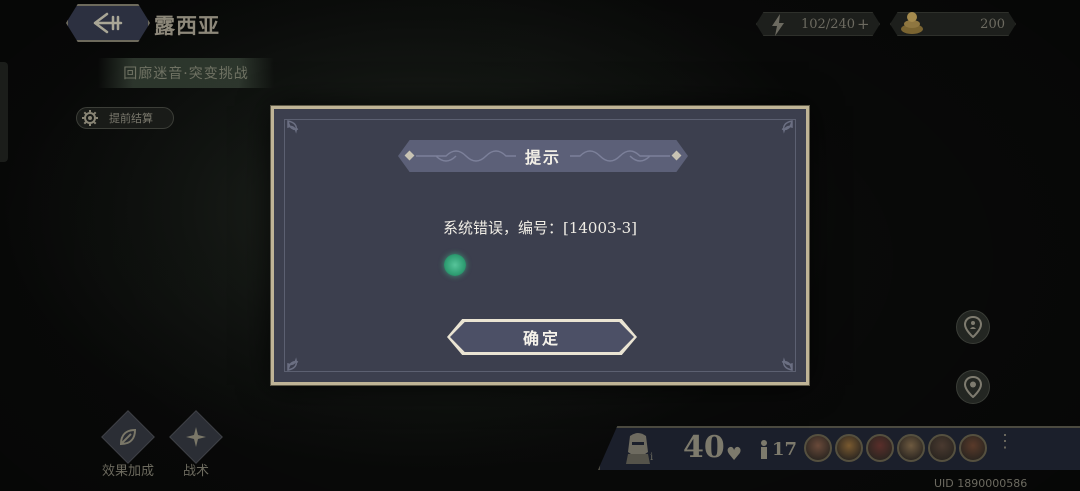  Describe the element at coordinates (128, 437) in the screenshot. I see `leaf-icon` at that location.